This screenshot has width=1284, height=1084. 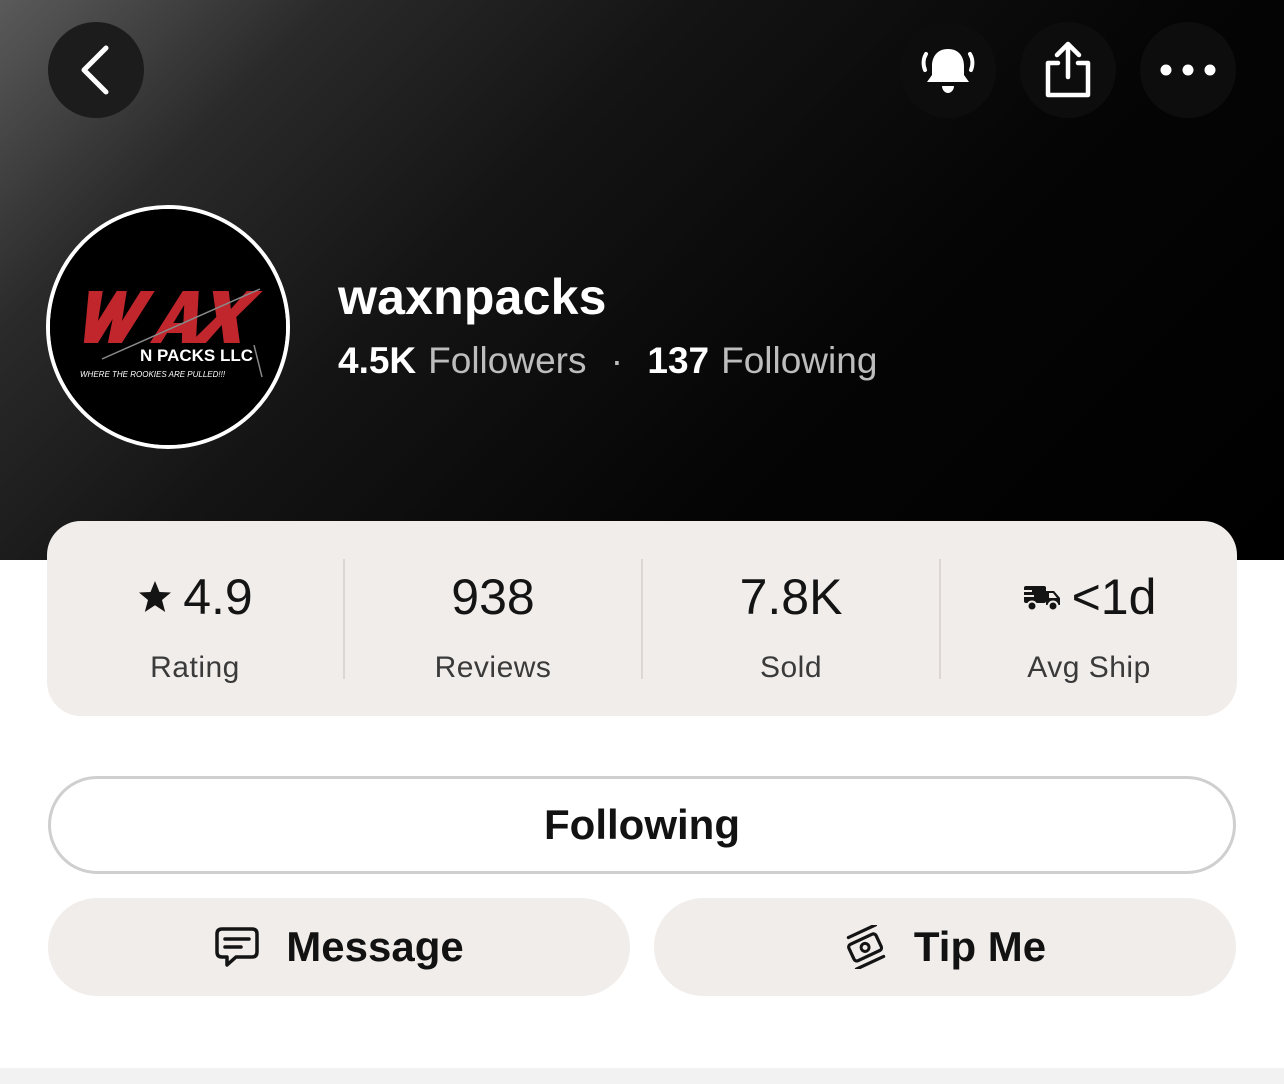 I want to click on share-button, so click(x=1068, y=70).